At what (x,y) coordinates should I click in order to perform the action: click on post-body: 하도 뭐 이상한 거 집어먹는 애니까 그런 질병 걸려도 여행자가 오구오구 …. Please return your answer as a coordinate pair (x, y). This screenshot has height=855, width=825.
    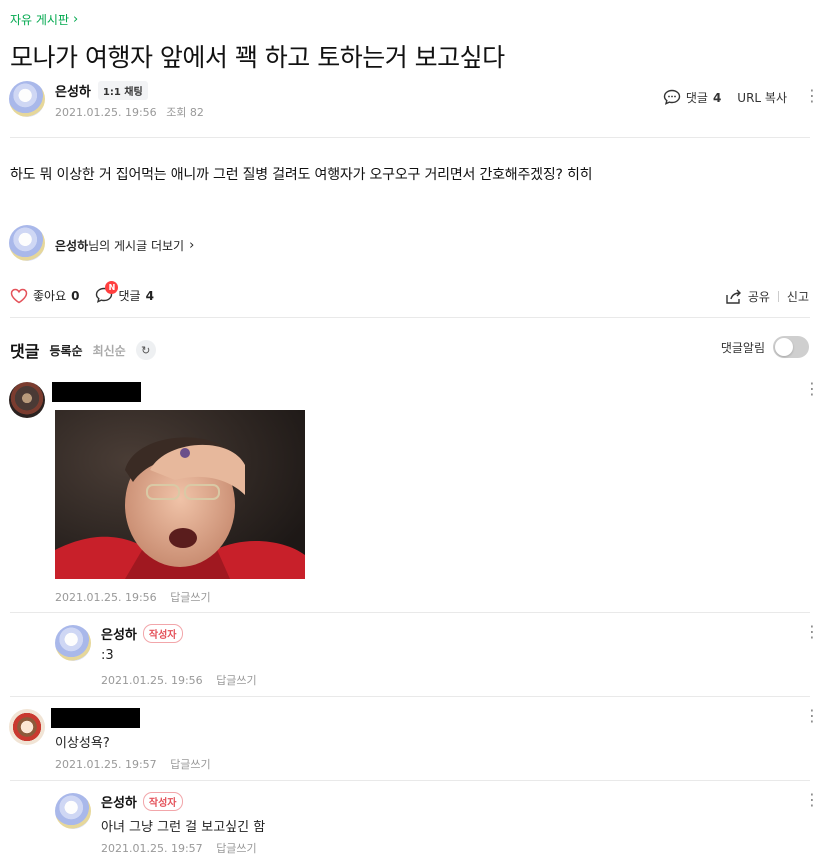
    Looking at the image, I should click on (301, 175).